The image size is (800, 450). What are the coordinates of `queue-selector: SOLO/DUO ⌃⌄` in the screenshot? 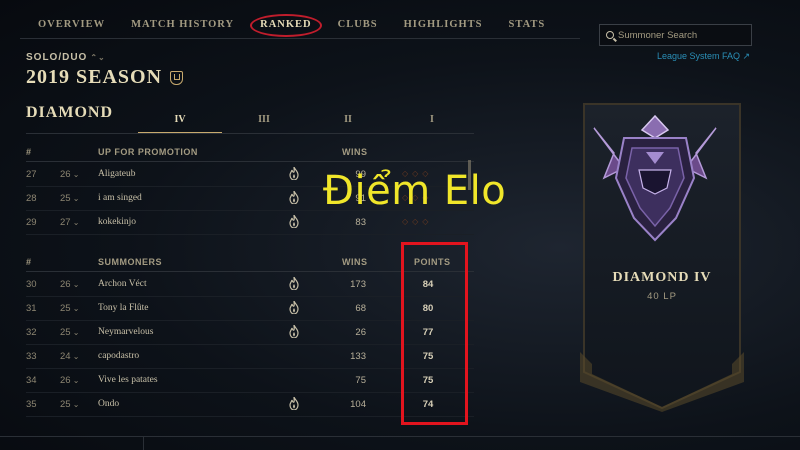 It's located at (66, 57).